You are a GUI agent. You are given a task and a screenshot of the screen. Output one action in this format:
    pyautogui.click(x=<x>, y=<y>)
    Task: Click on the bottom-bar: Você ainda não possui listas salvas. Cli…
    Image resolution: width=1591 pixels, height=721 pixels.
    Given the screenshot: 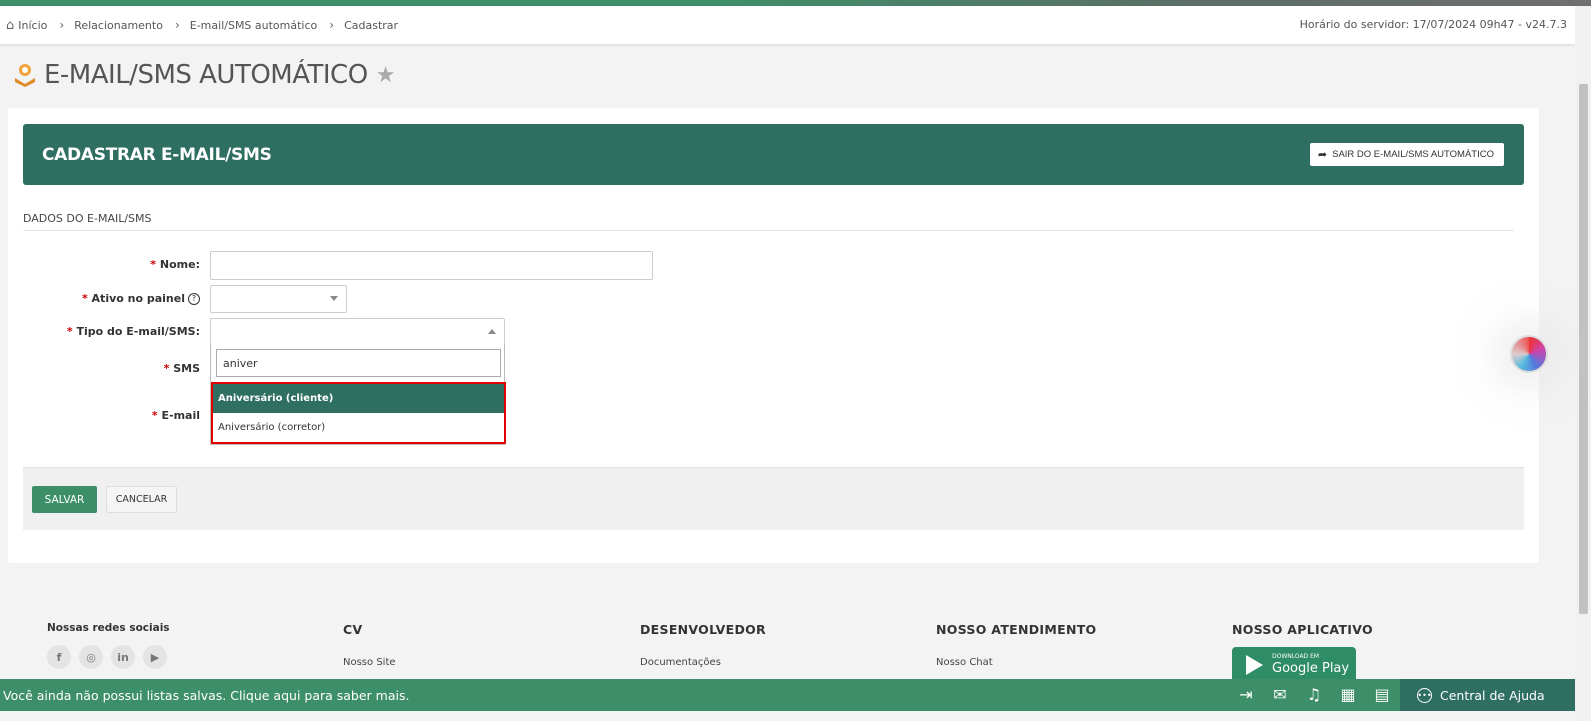 What is the action you would take?
    pyautogui.click(x=787, y=695)
    